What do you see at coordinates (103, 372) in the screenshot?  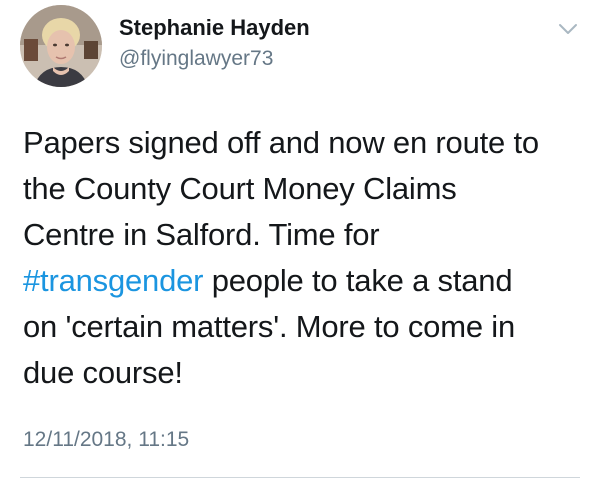 I see `tweet-text-line: due course!` at bounding box center [103, 372].